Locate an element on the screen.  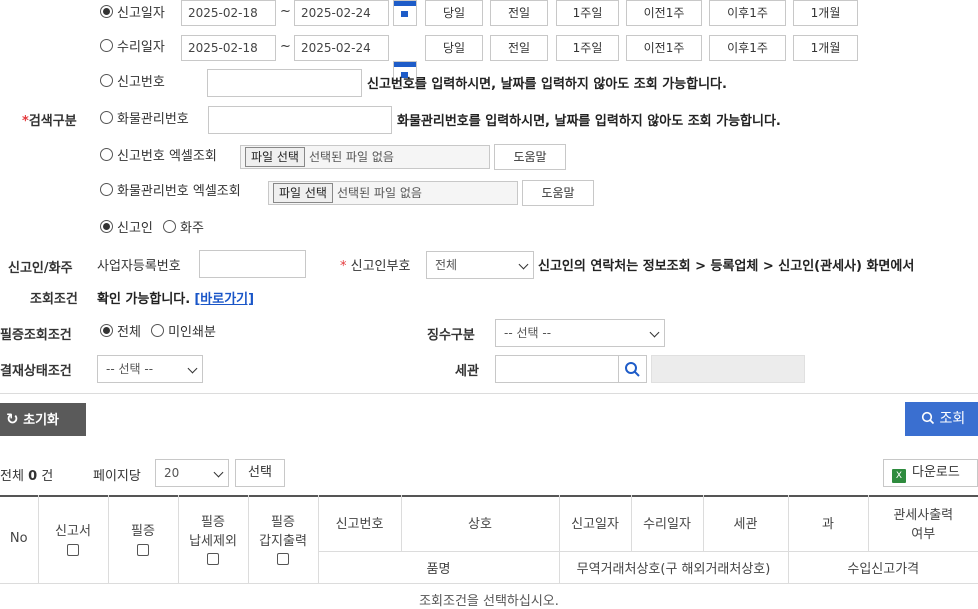
bizno-label: 사업자등록번호 is located at coordinates (139, 266).